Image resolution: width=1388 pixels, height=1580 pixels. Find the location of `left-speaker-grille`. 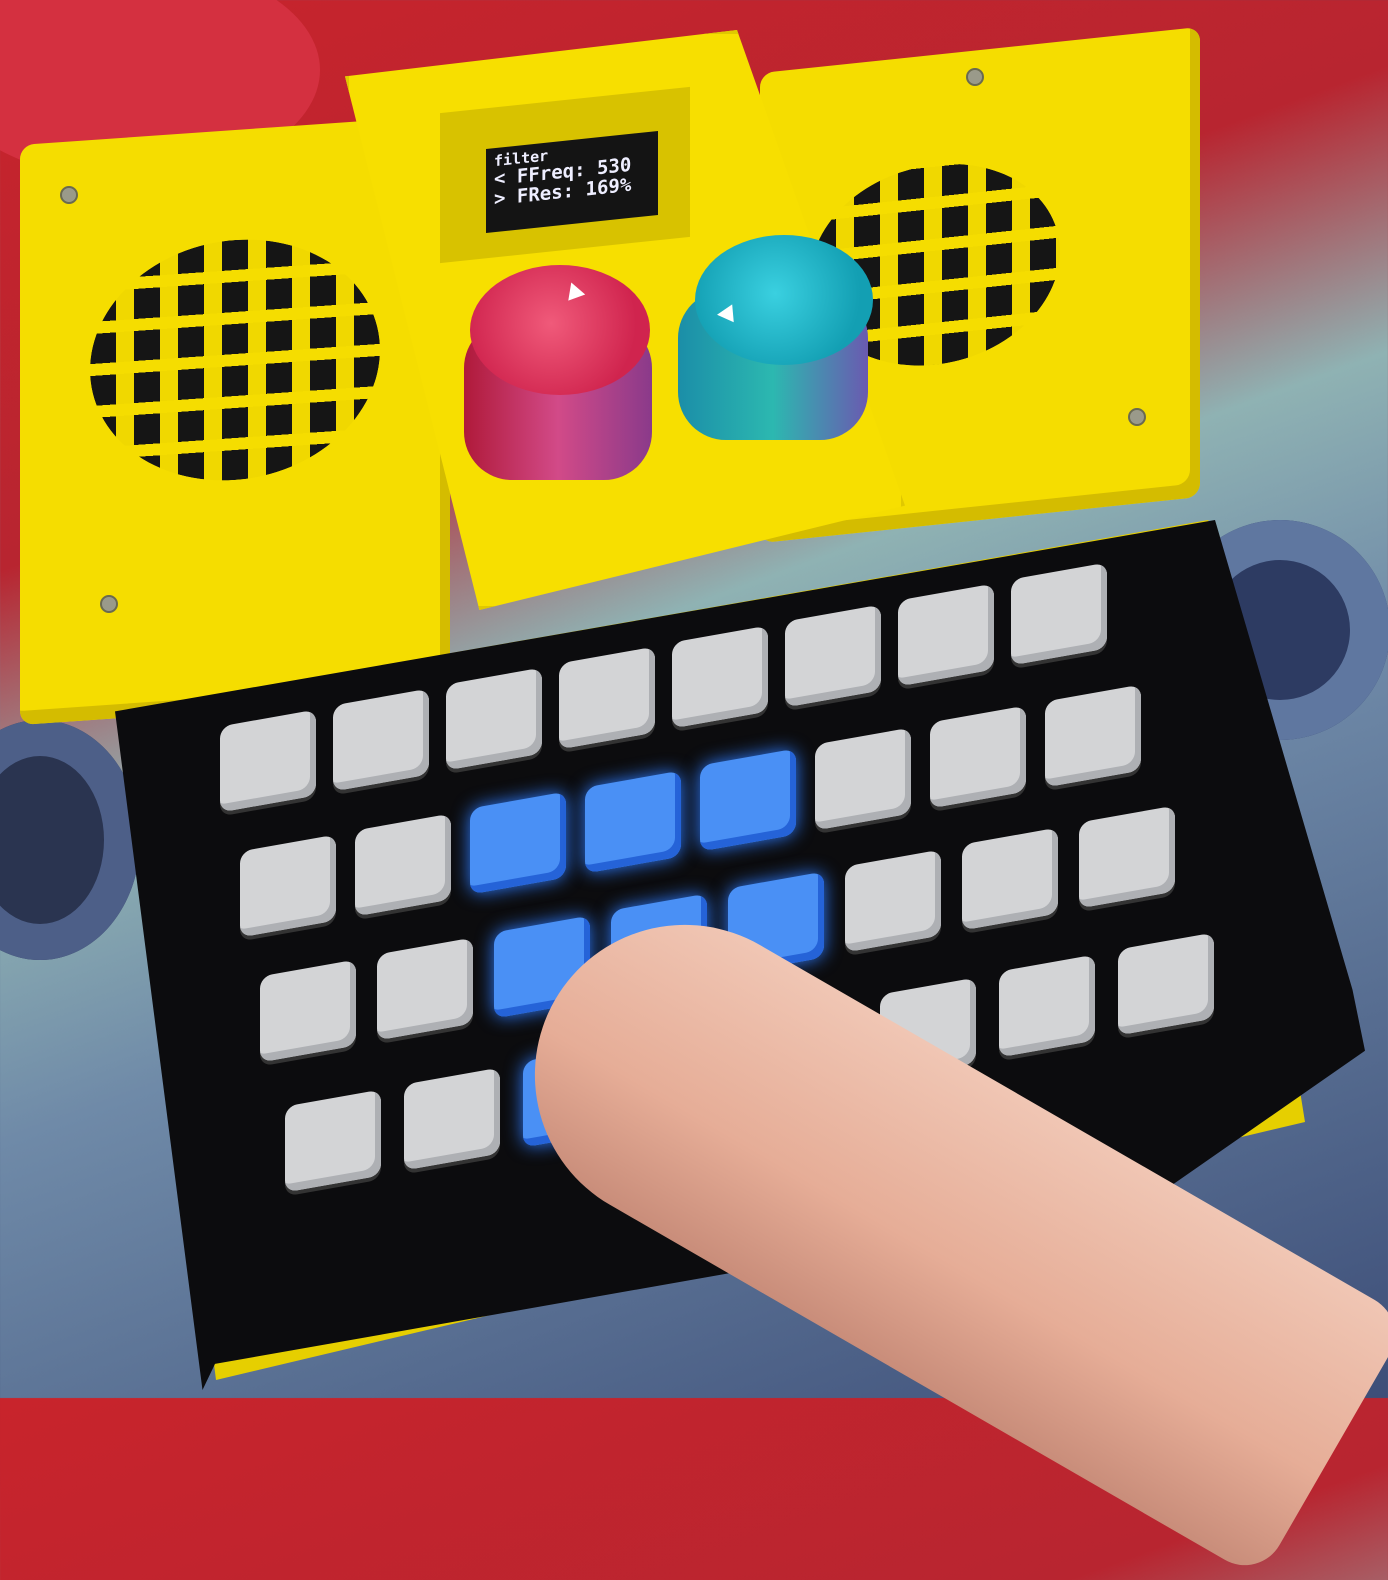

left-speaker-grille is located at coordinates (235, 360).